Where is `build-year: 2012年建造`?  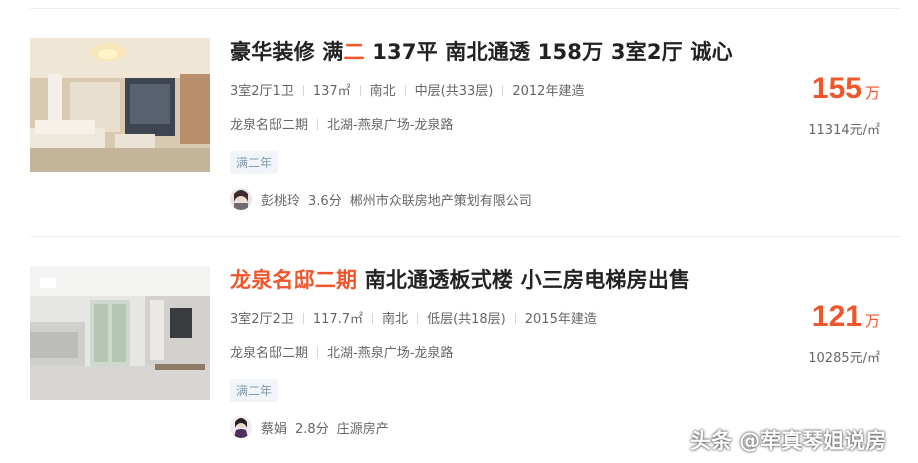
build-year: 2012年建造 is located at coordinates (548, 91).